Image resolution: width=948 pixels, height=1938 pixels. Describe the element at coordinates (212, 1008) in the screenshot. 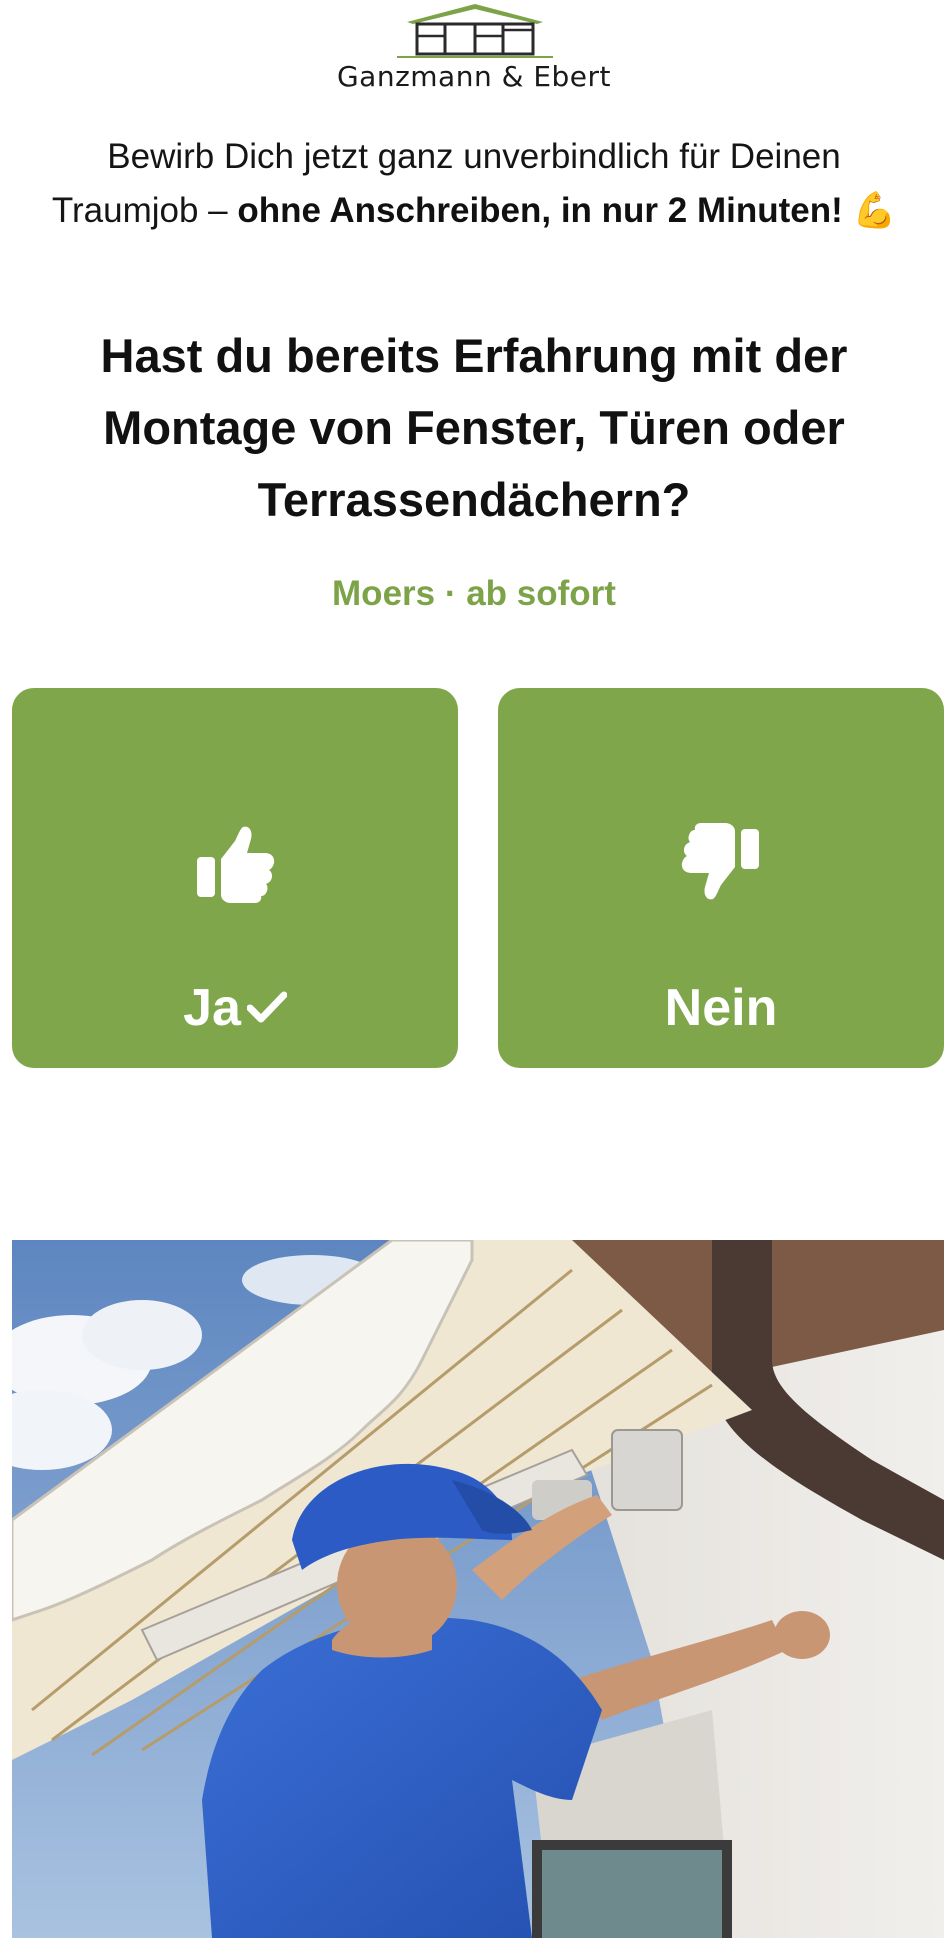

I see `answer-yes-label: Ja` at that location.